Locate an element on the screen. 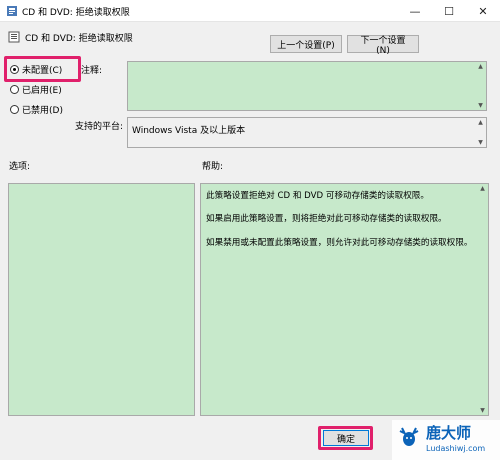 The height and width of the screenshot is (460, 500). title-bar: CD 和 DVD: 拒绝读取权限 — ☐ ✕ is located at coordinates (250, 11).